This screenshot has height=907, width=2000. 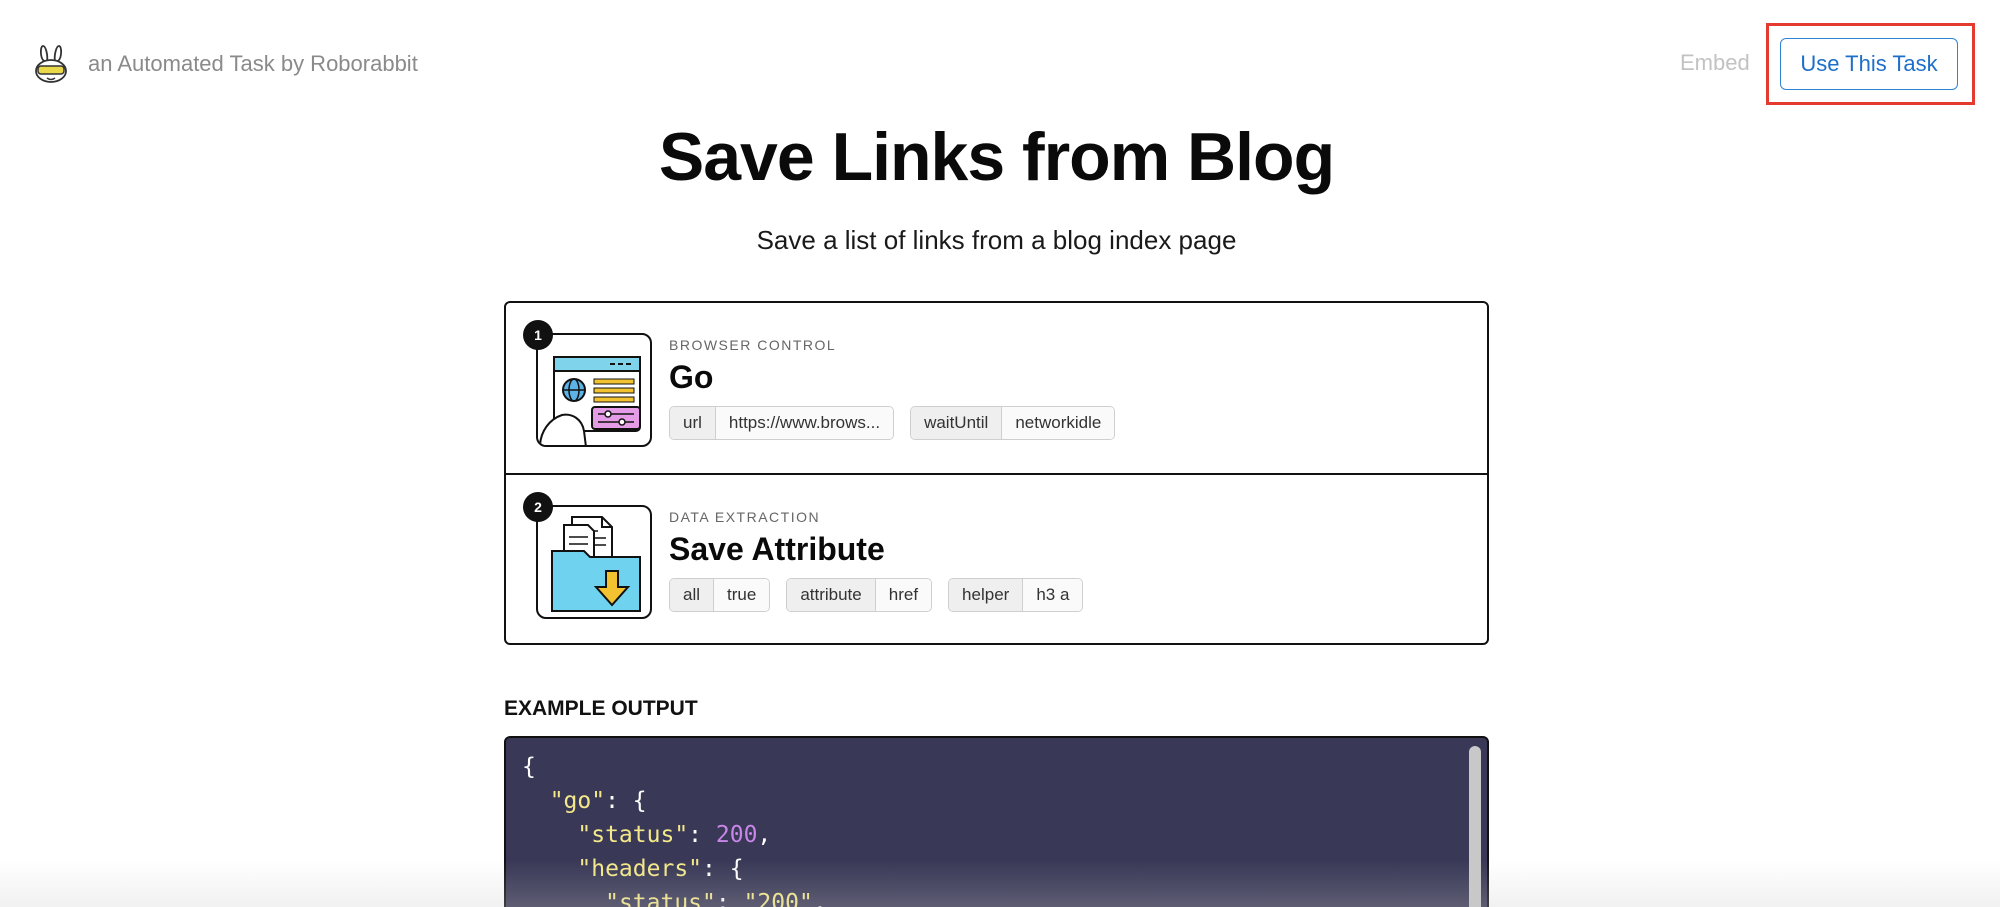 I want to click on code-line: "status": 200,, so click(x=674, y=835).